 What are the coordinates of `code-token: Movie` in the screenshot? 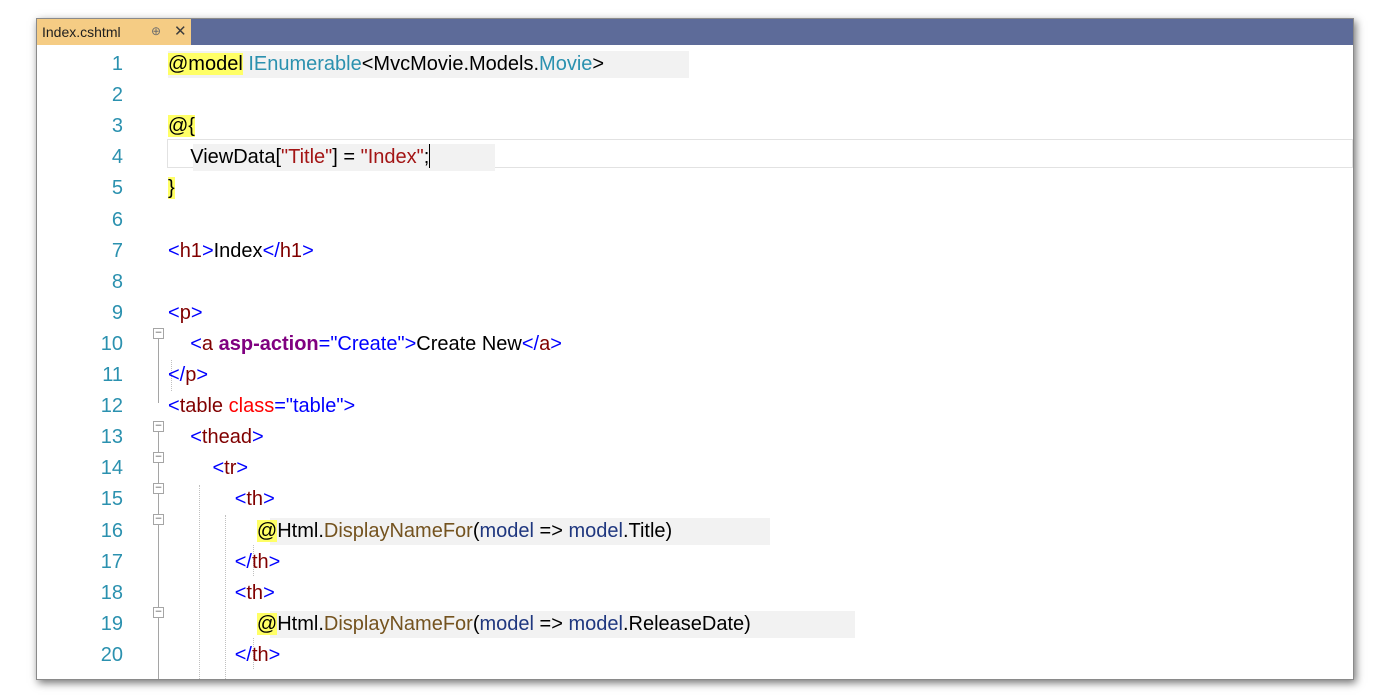 It's located at (566, 64).